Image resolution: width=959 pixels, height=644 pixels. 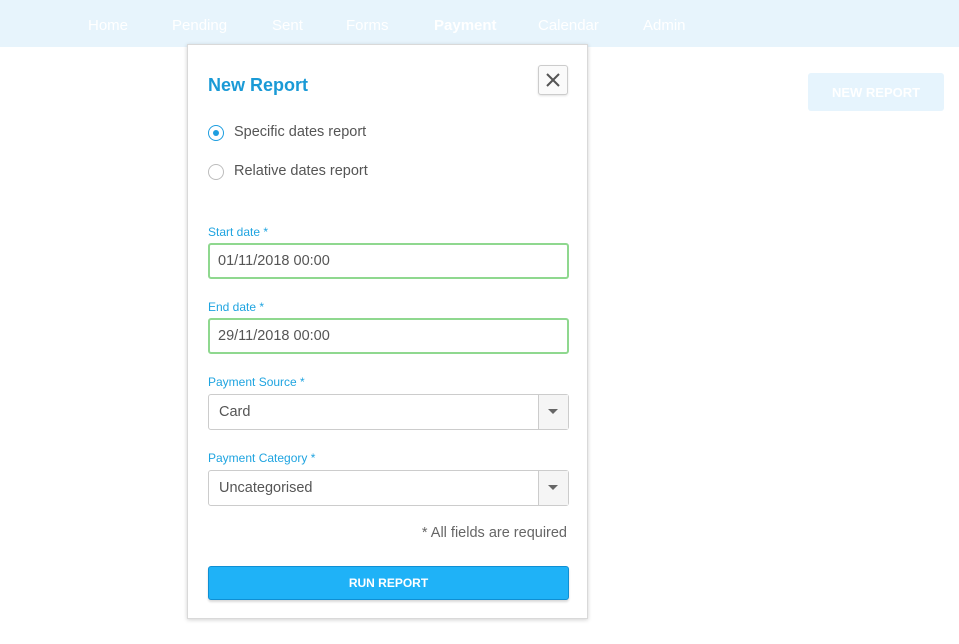 I want to click on nav-item-forms: Forms, so click(x=367, y=25).